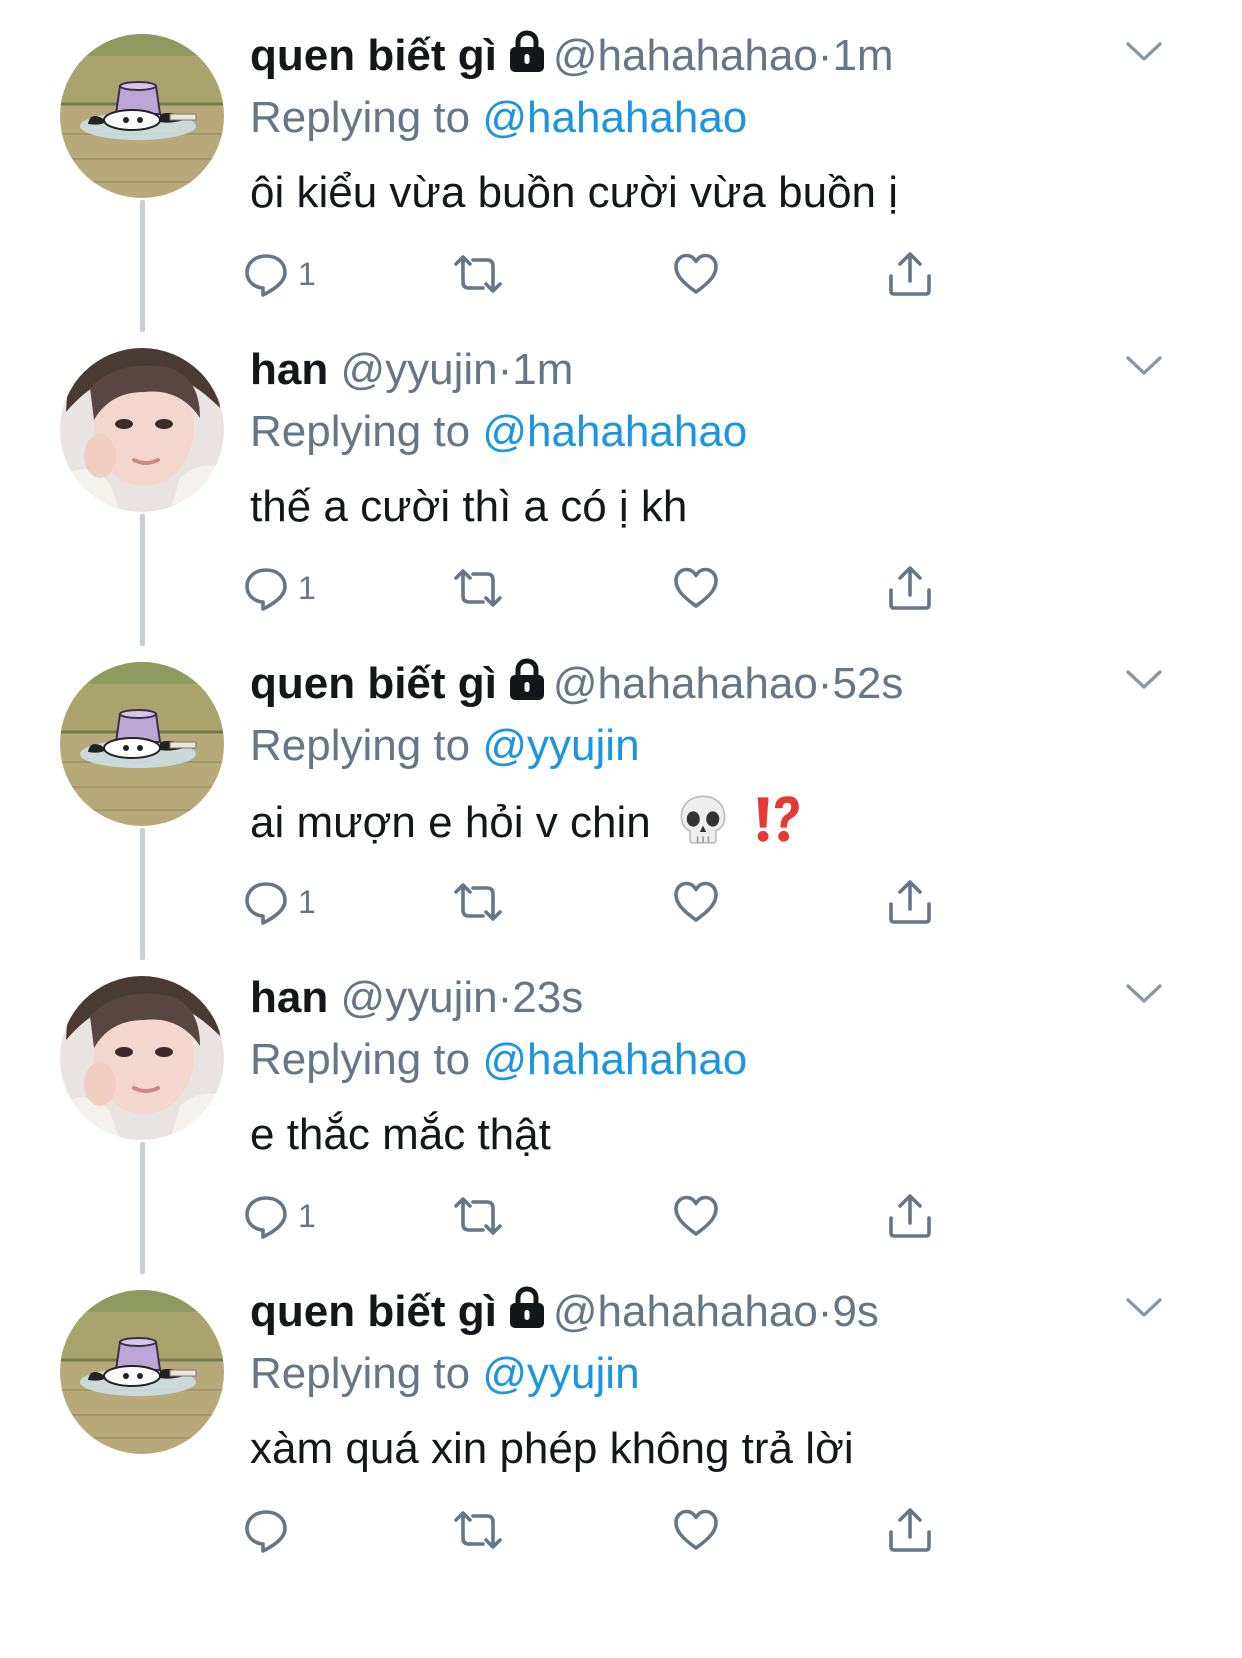 The width and height of the screenshot is (1242, 1658). I want to click on reply-count: 1, so click(307, 901).